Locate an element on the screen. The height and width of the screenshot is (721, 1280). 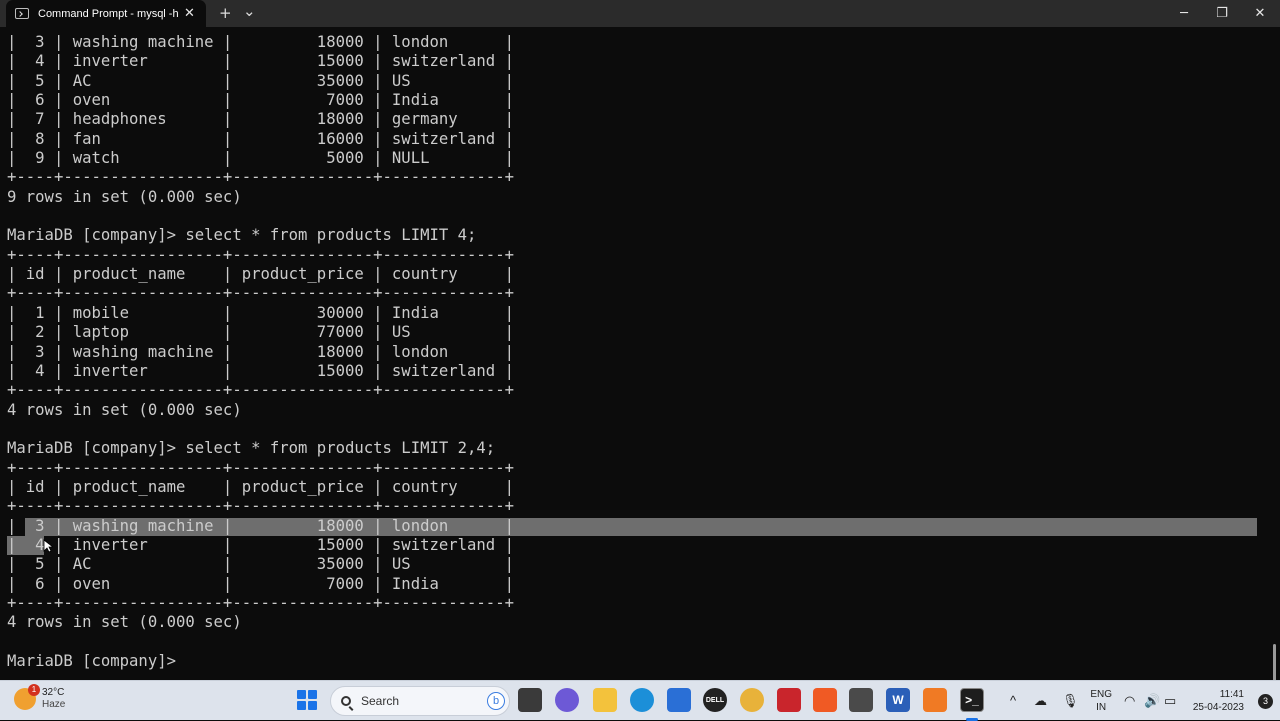
clock-date: 25-04-2023 is located at coordinates (1218, 707).